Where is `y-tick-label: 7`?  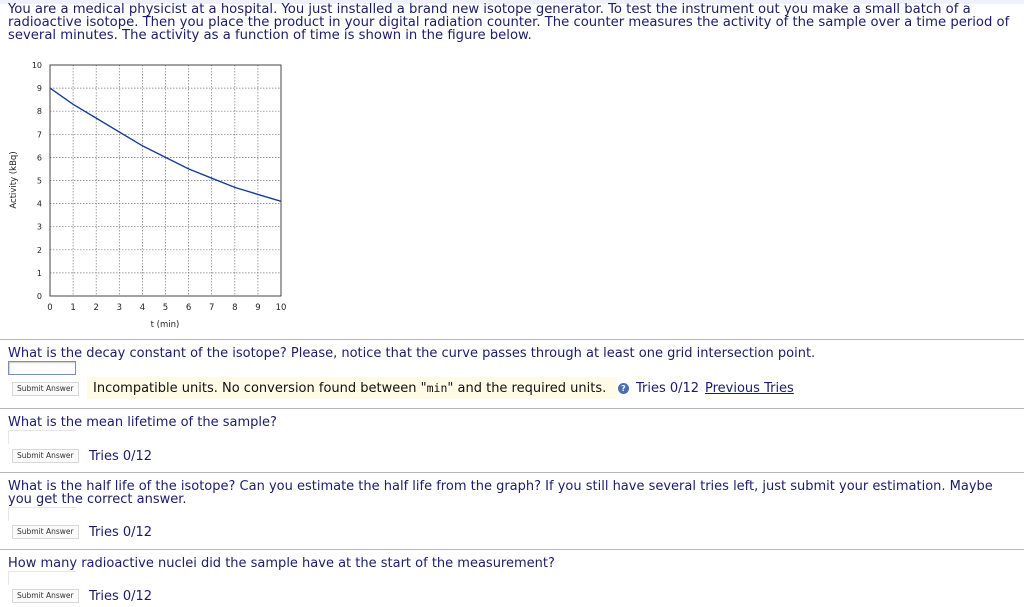 y-tick-label: 7 is located at coordinates (39, 134).